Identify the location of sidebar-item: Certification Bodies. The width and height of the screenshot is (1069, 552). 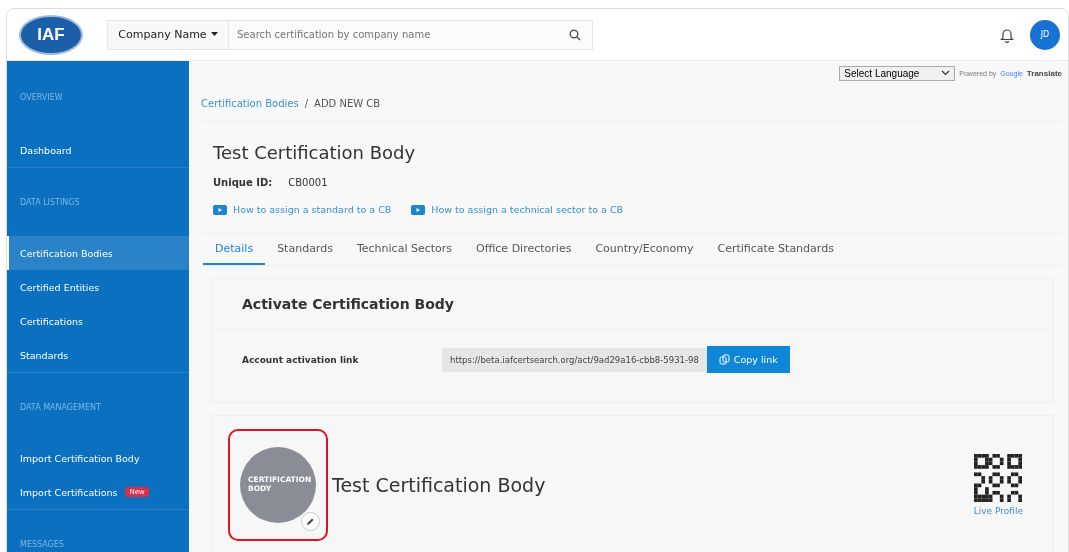
(98, 253).